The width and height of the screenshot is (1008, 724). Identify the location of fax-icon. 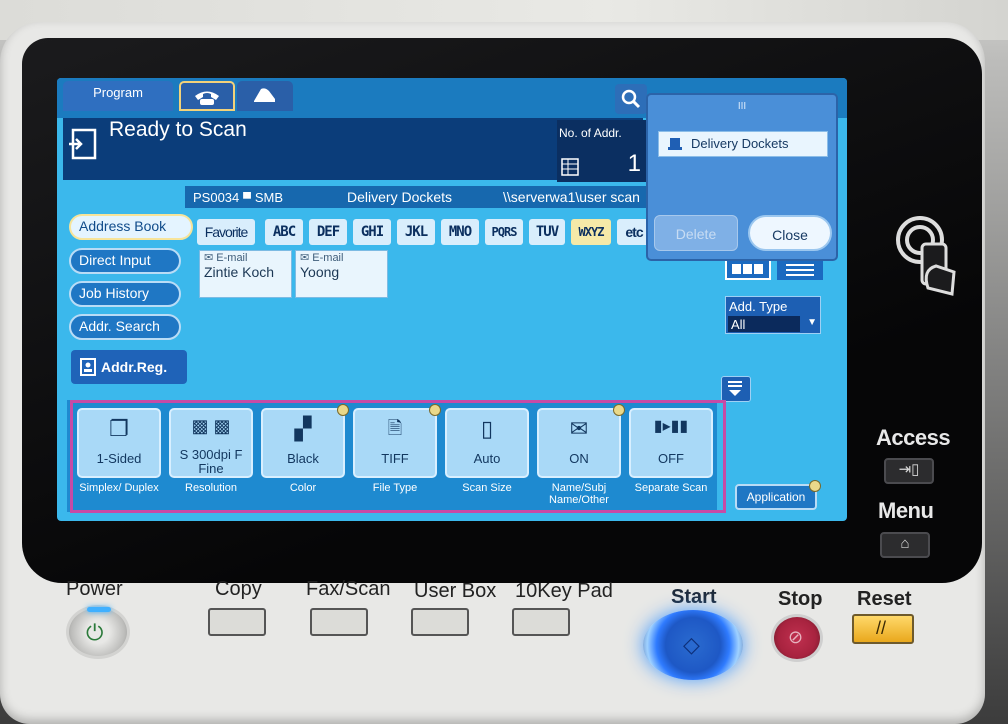
(264, 95).